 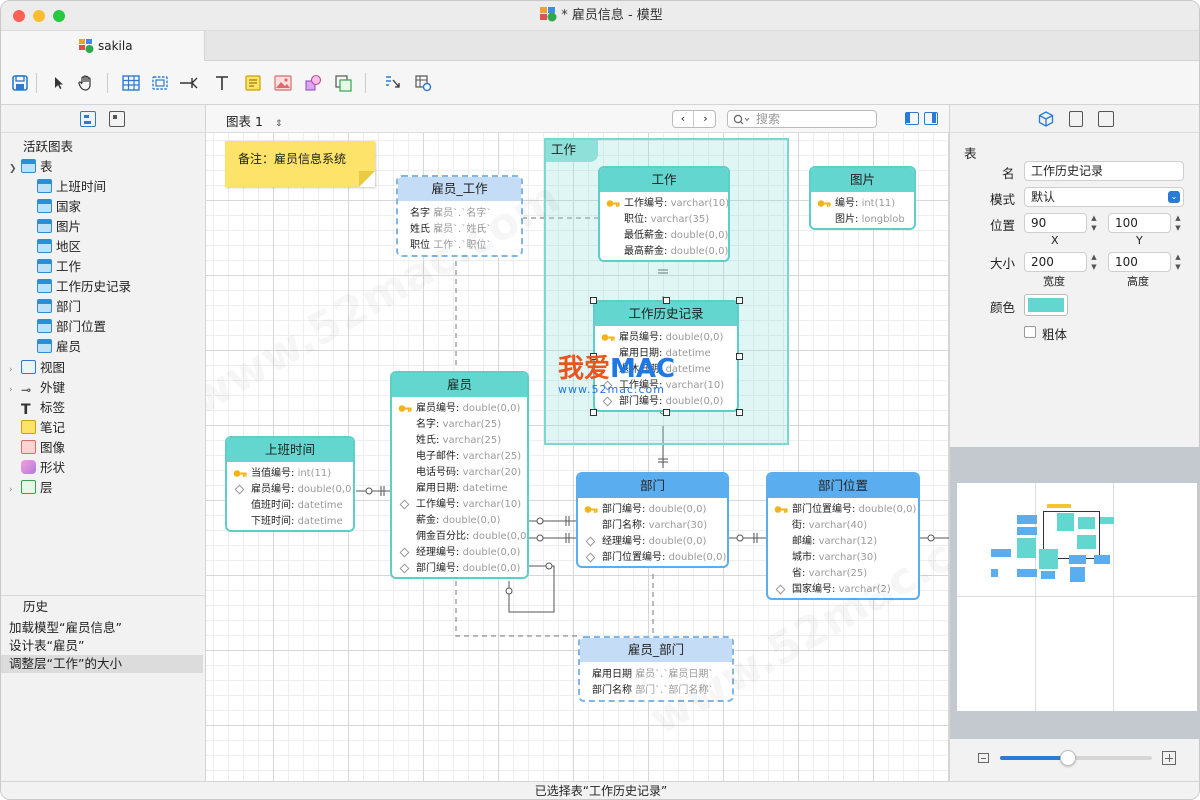 What do you see at coordinates (31, 488) in the screenshot?
I see `tree-group-layer: › 层` at bounding box center [31, 488].